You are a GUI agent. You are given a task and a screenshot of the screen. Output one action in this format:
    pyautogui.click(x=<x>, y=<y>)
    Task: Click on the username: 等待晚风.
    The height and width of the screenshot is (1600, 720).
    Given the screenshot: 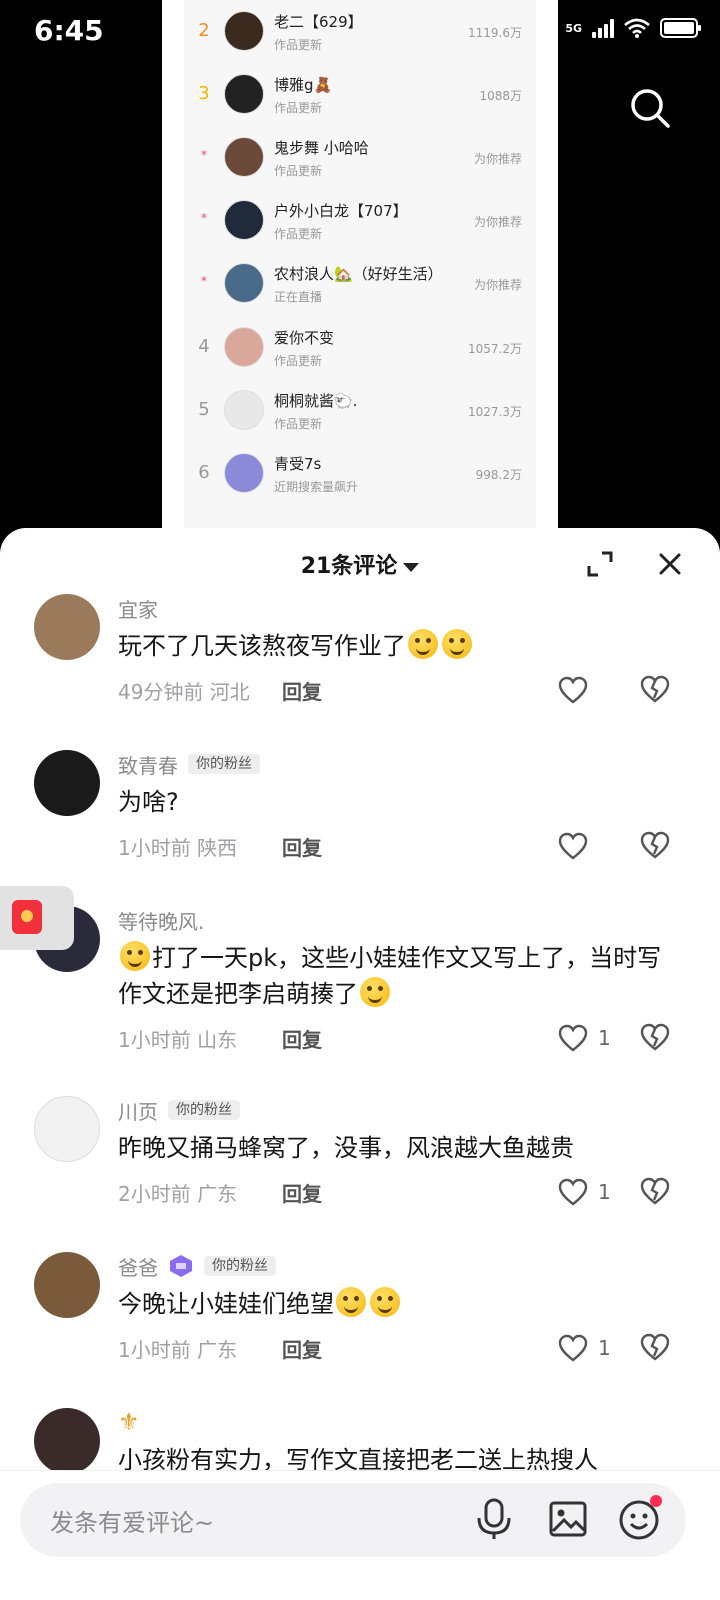 What is the action you would take?
    pyautogui.click(x=161, y=920)
    